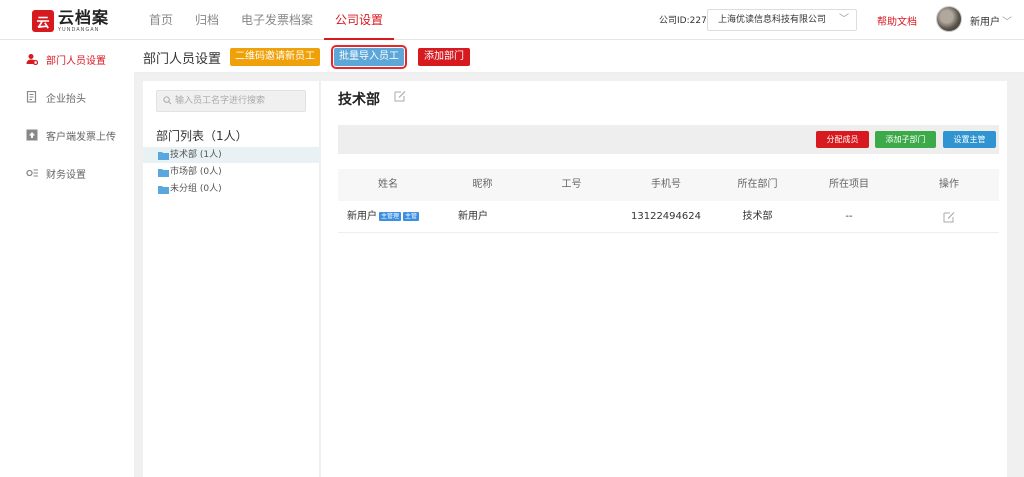 The width and height of the screenshot is (1024, 477). What do you see at coordinates (949, 184) in the screenshot?
I see `col-actions: 操作` at bounding box center [949, 184].